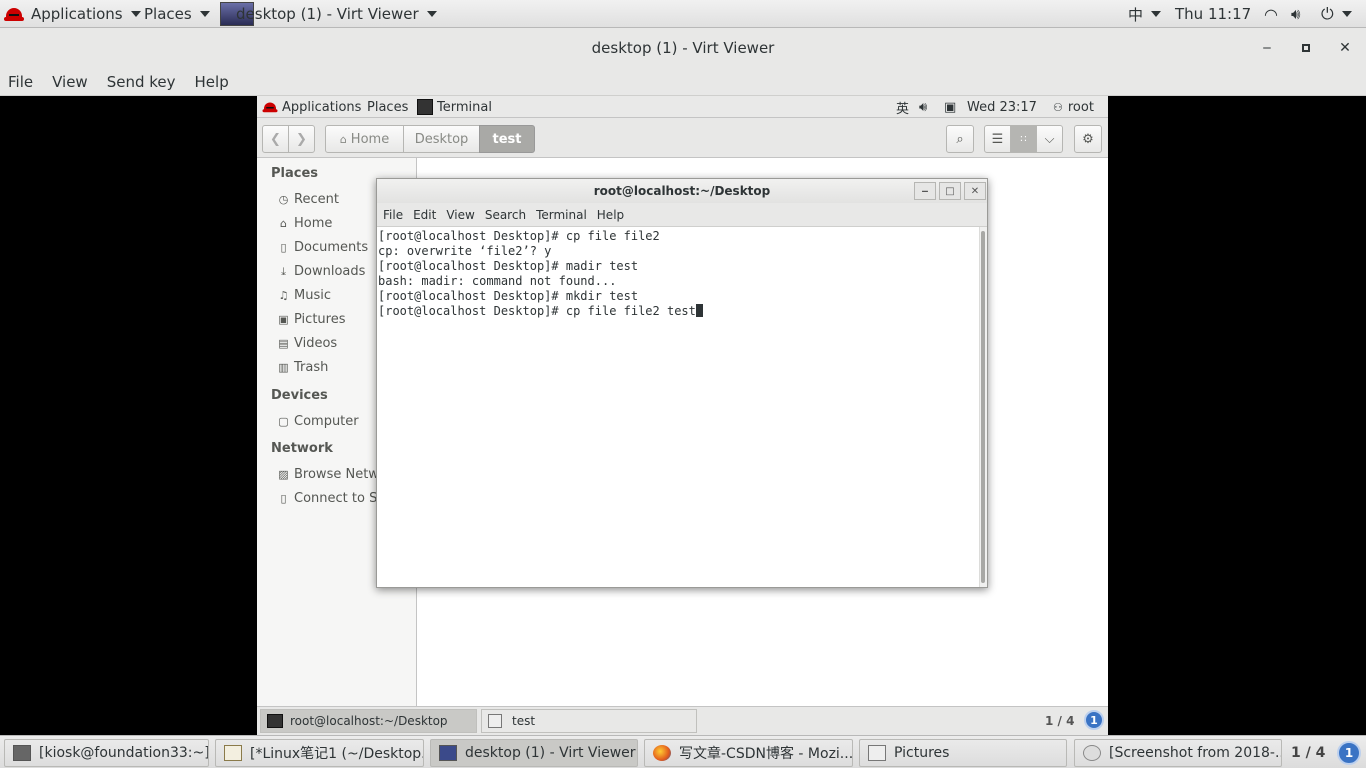 Image resolution: width=1366 pixels, height=768 pixels. Describe the element at coordinates (1002, 107) in the screenshot. I see `guest-clock: Wed 23:17` at that location.